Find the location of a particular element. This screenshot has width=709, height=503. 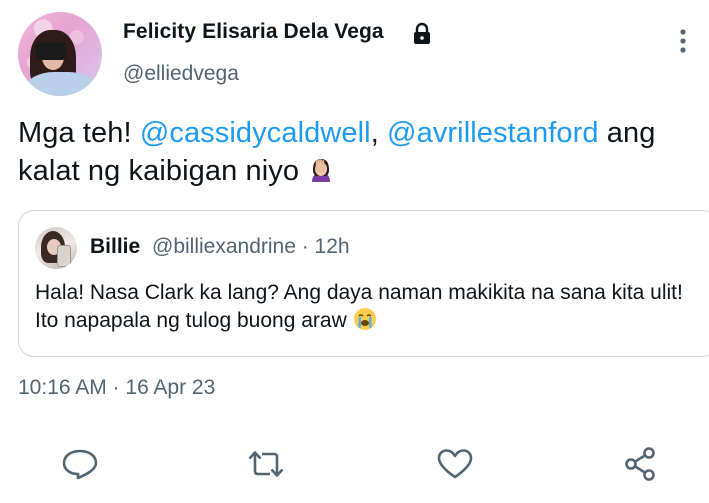

quoted-author-name: Billie is located at coordinates (115, 247).